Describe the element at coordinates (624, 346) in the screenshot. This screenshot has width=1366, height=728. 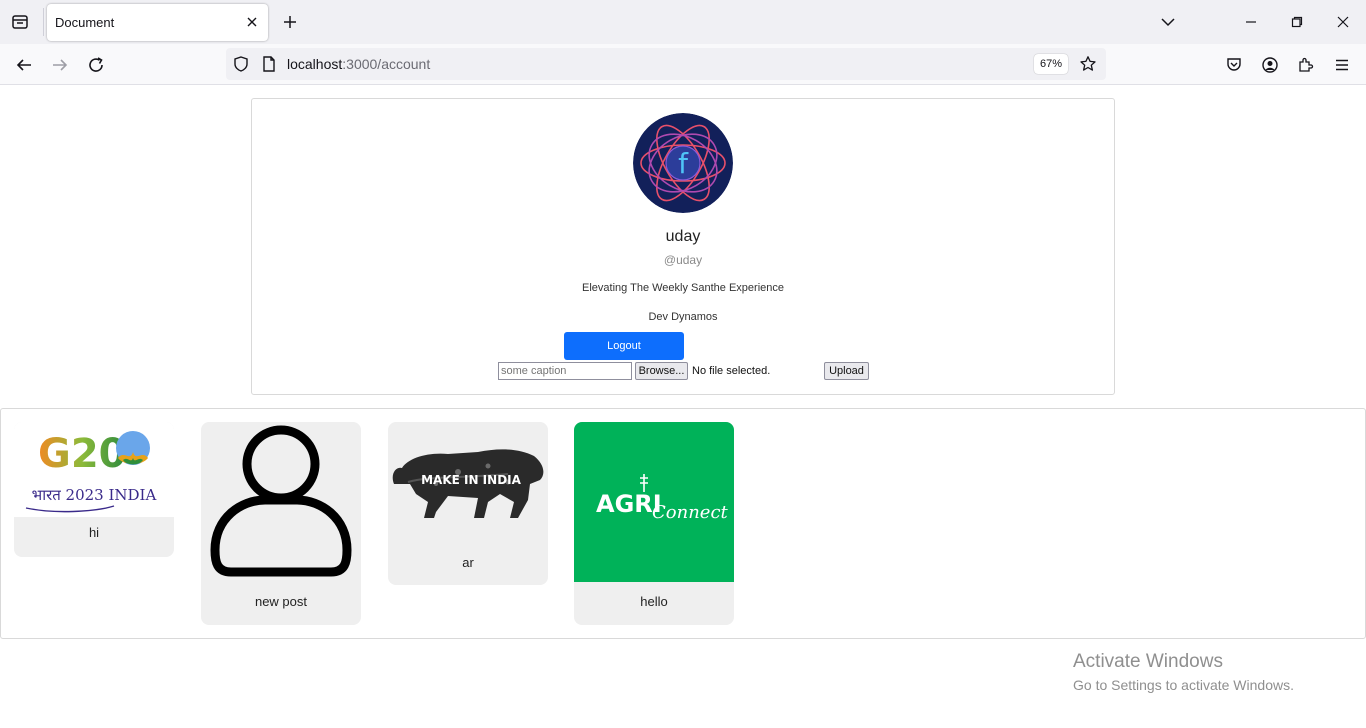
I see `logout-button: Logout` at that location.